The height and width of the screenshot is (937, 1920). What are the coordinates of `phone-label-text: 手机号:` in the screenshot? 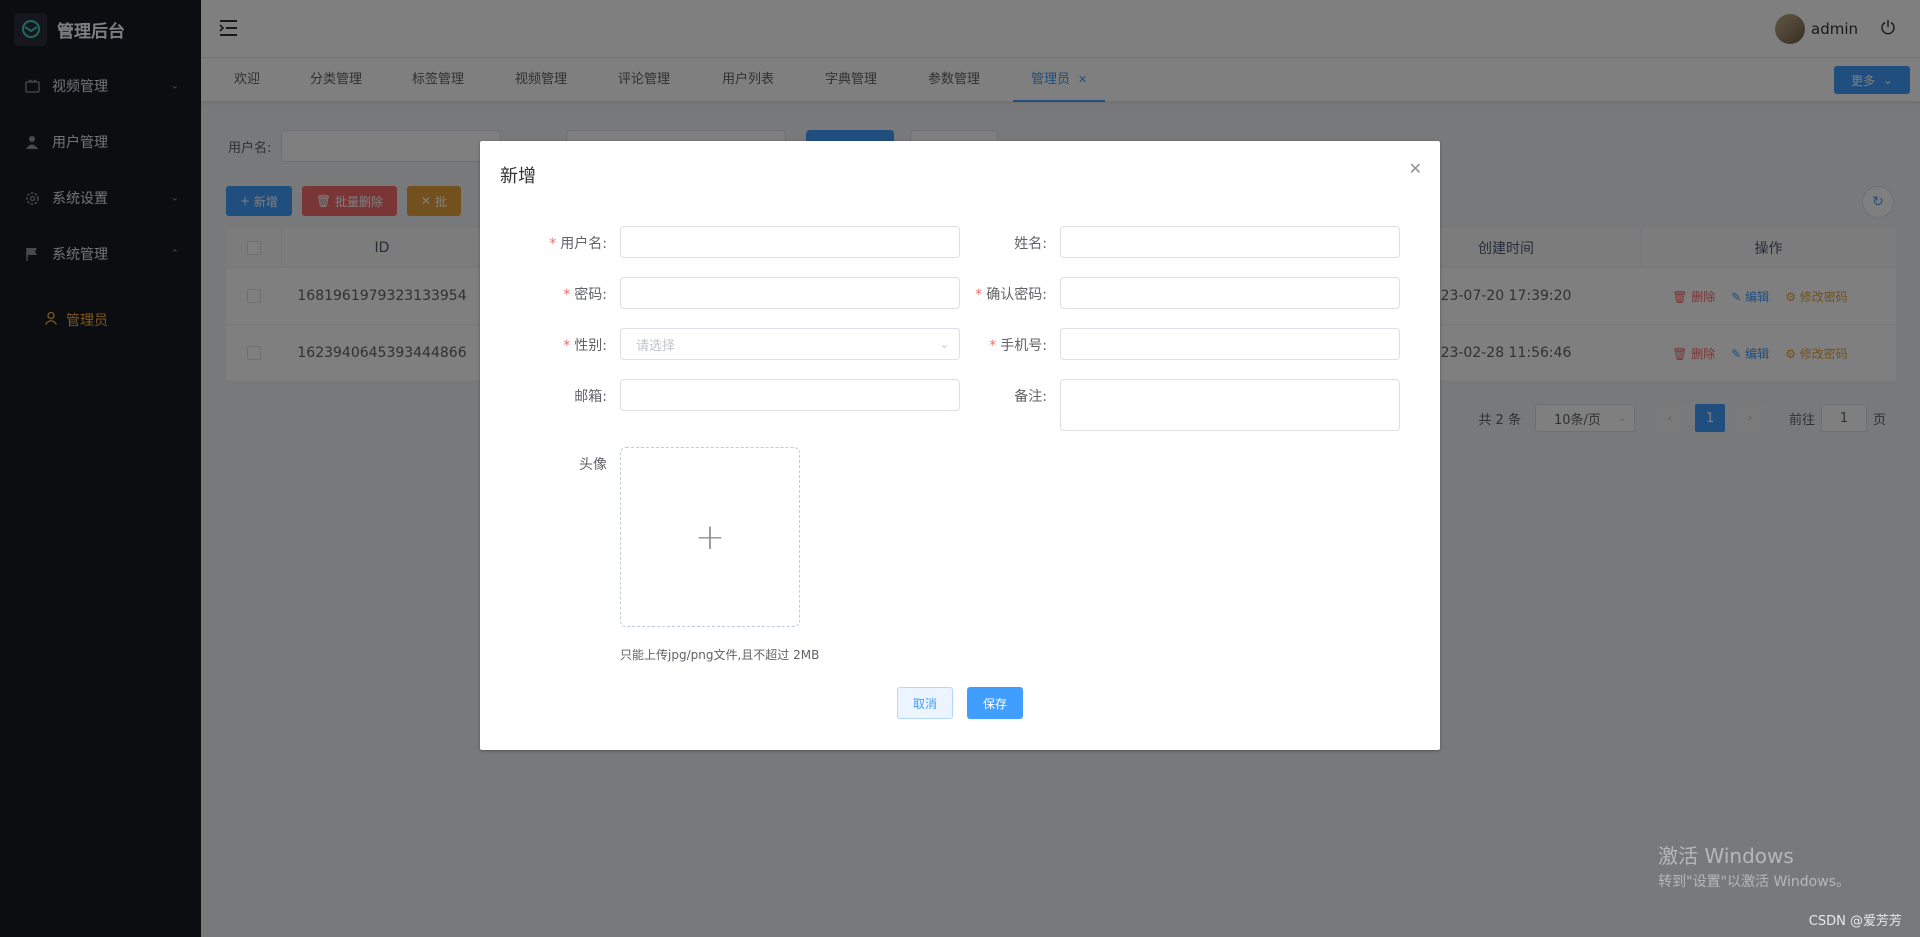 It's located at (1023, 346).